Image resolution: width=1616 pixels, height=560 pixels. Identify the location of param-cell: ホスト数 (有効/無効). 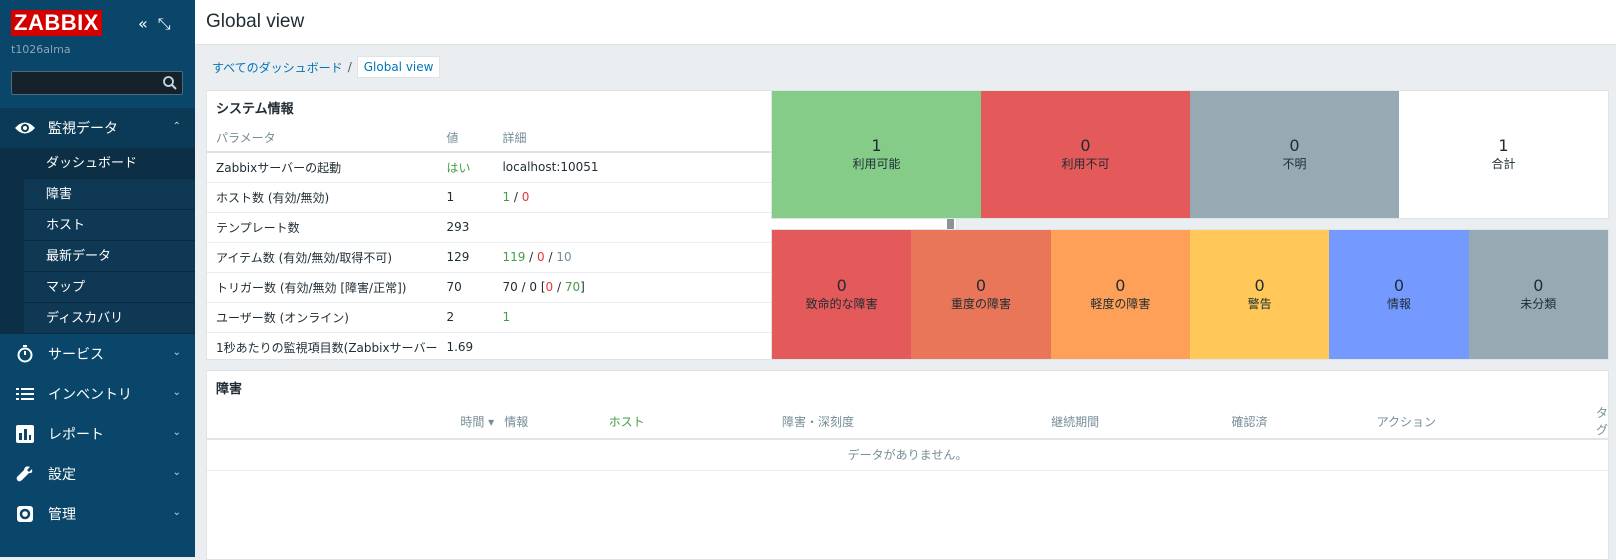
(322, 197).